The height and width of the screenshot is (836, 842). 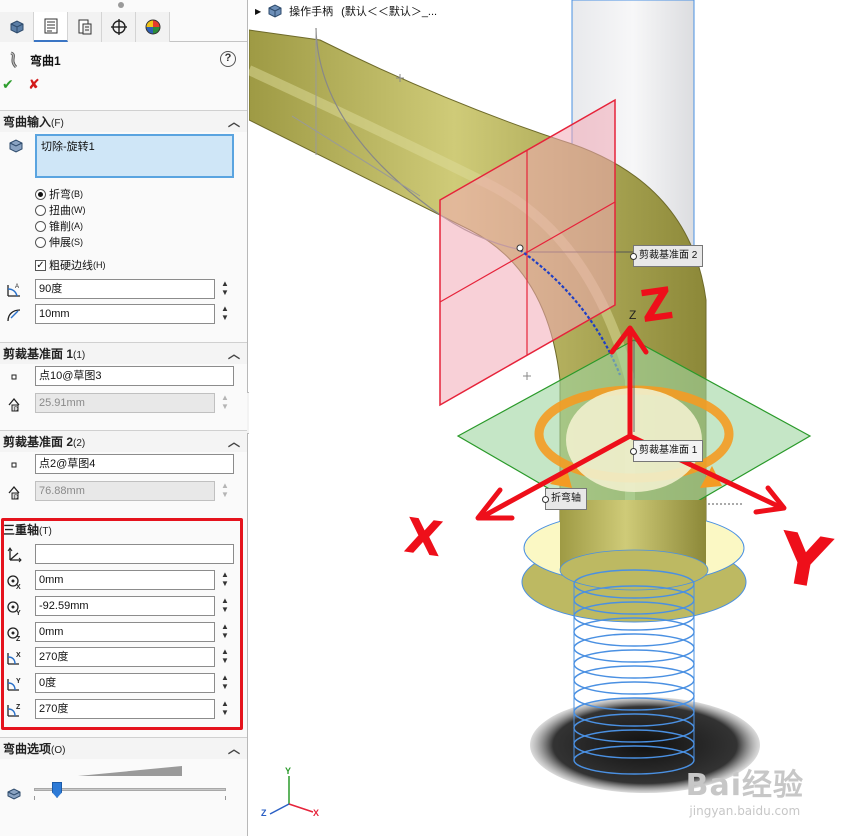 I want to click on svg-text: X, so click(x=18, y=587).